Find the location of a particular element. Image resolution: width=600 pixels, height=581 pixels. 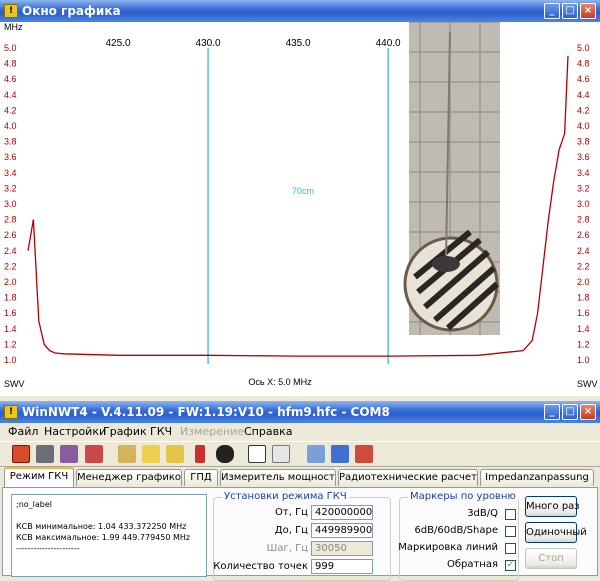

printer-color-icon is located at coordinates (69, 454).